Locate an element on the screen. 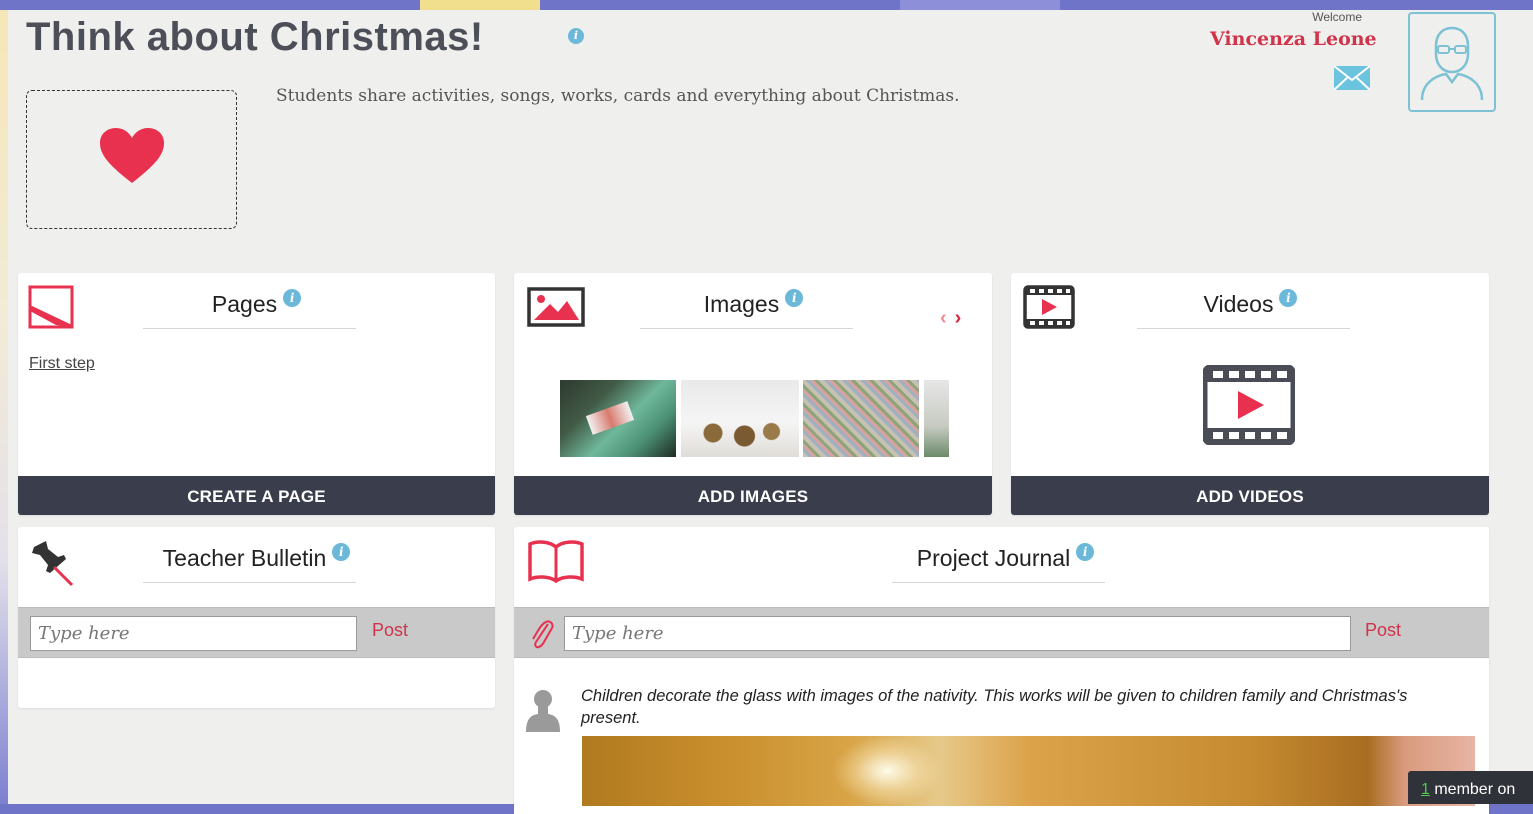 This screenshot has width=1533, height=814. background-cloud is located at coordinates (980, 5).